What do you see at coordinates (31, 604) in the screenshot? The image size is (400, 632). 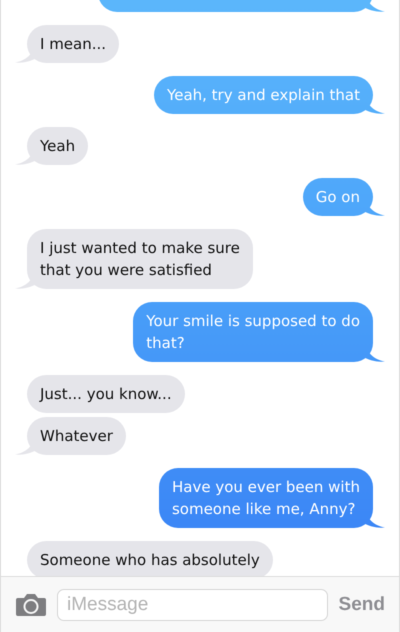 I see `camera-icon` at bounding box center [31, 604].